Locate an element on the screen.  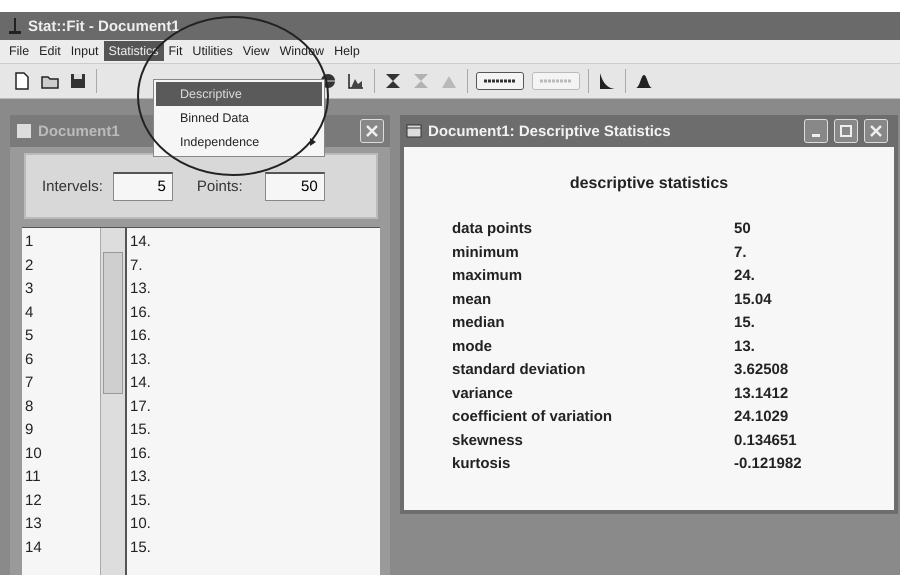
stat-value: 0.134651 is located at coordinates (765, 440).